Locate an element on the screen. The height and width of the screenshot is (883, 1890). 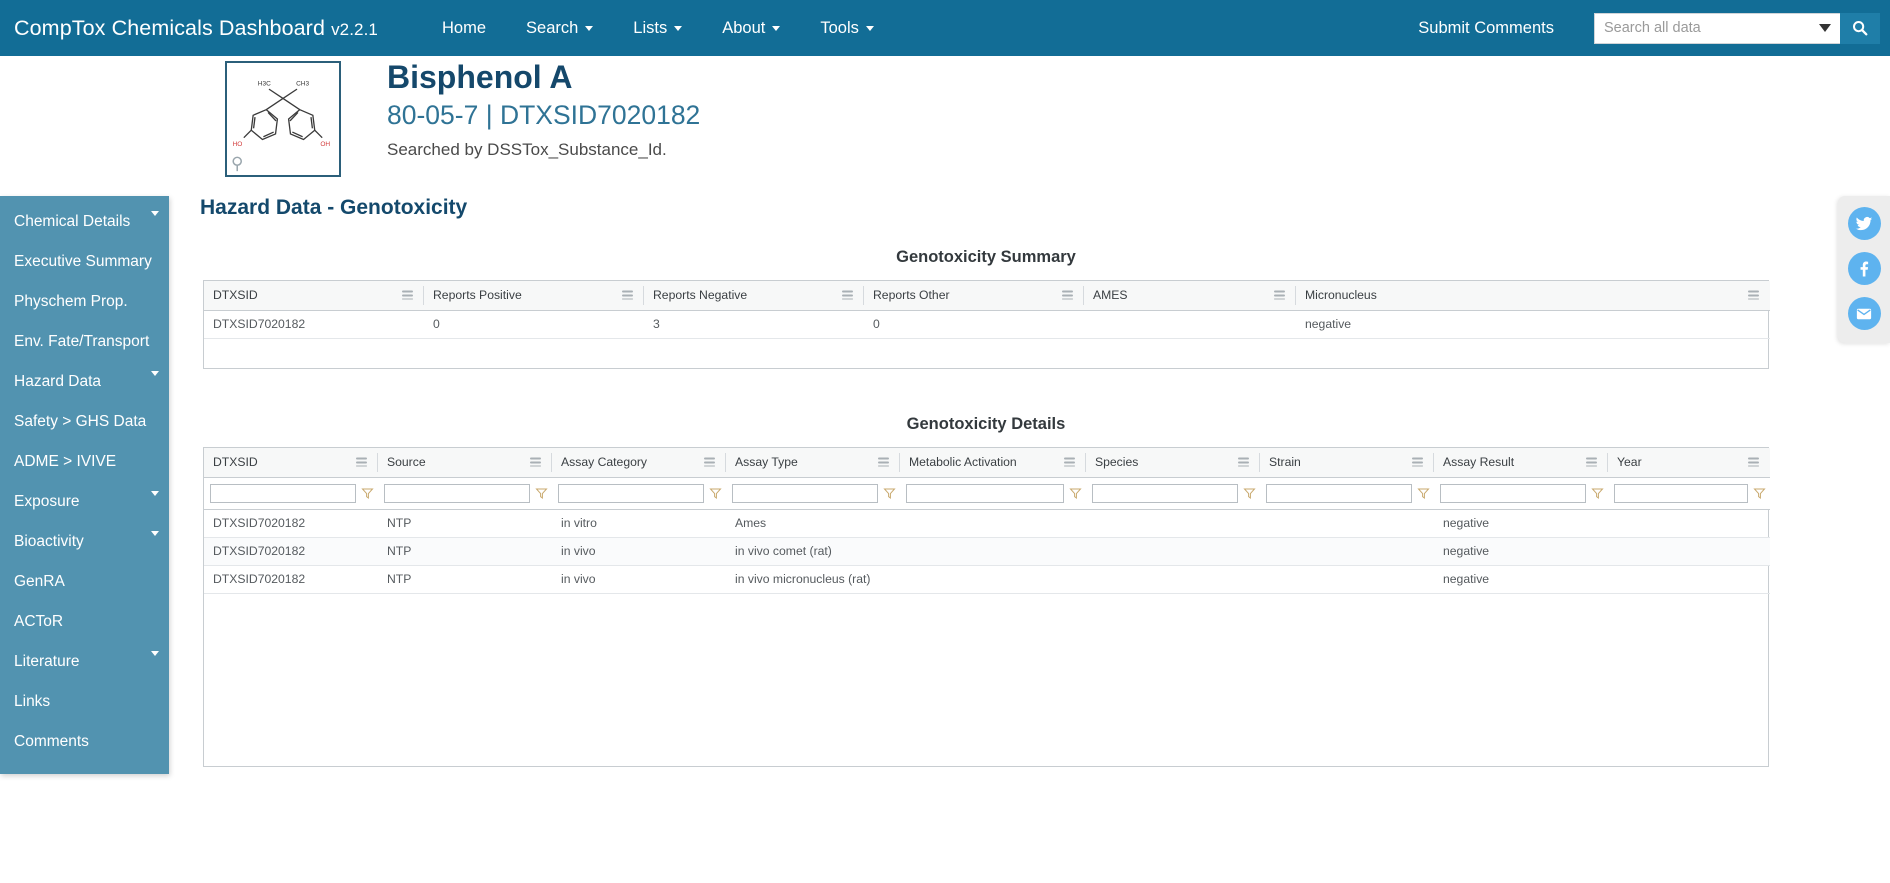
sidebar-item-bioactivity: Bioactivity is located at coordinates (84, 542).